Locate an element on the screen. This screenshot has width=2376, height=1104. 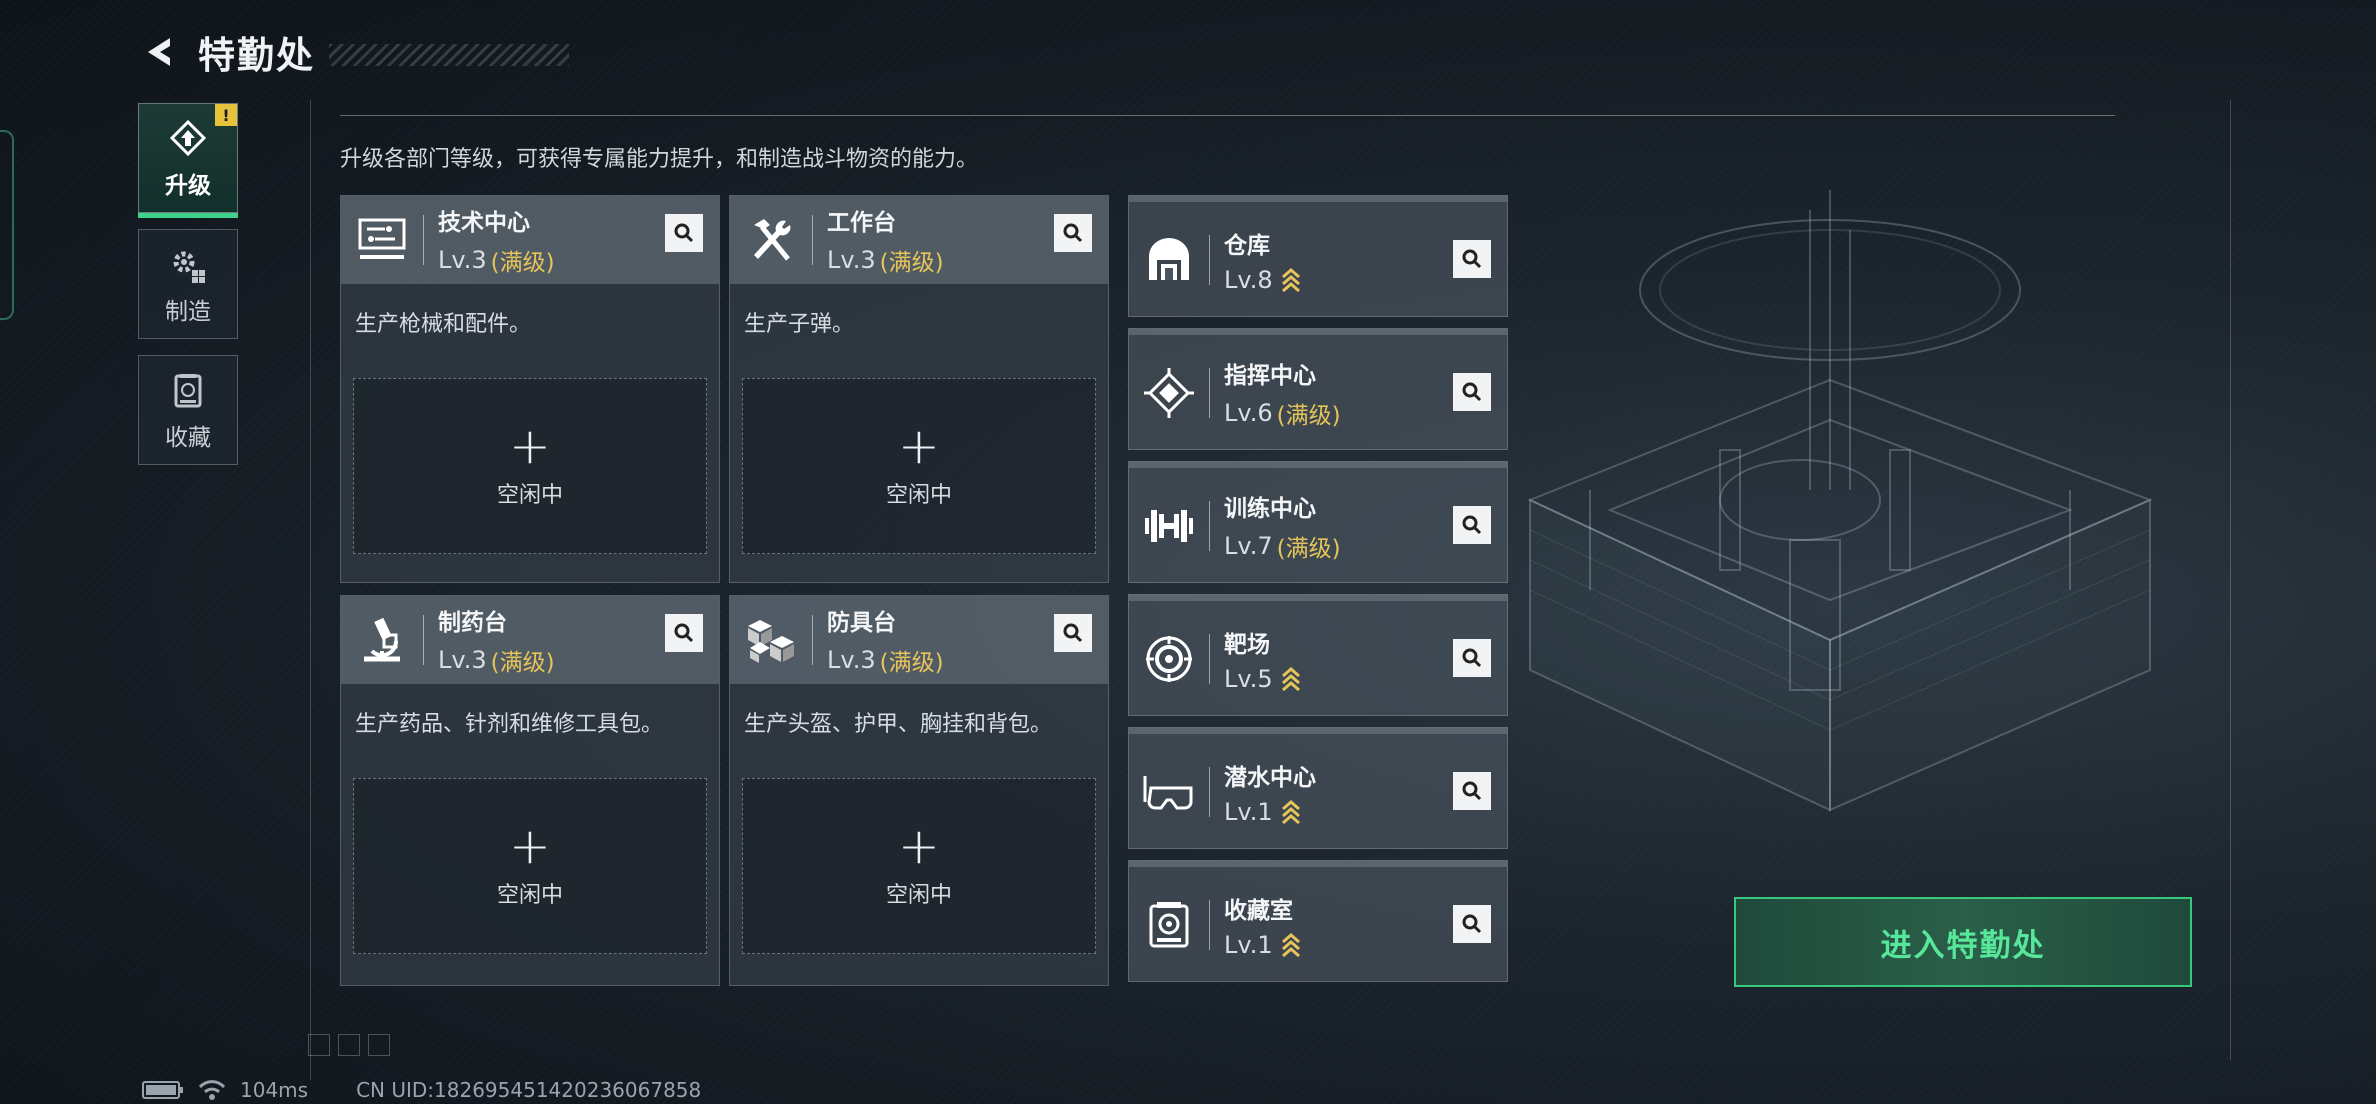
wifi-icon is located at coordinates (212, 1090).